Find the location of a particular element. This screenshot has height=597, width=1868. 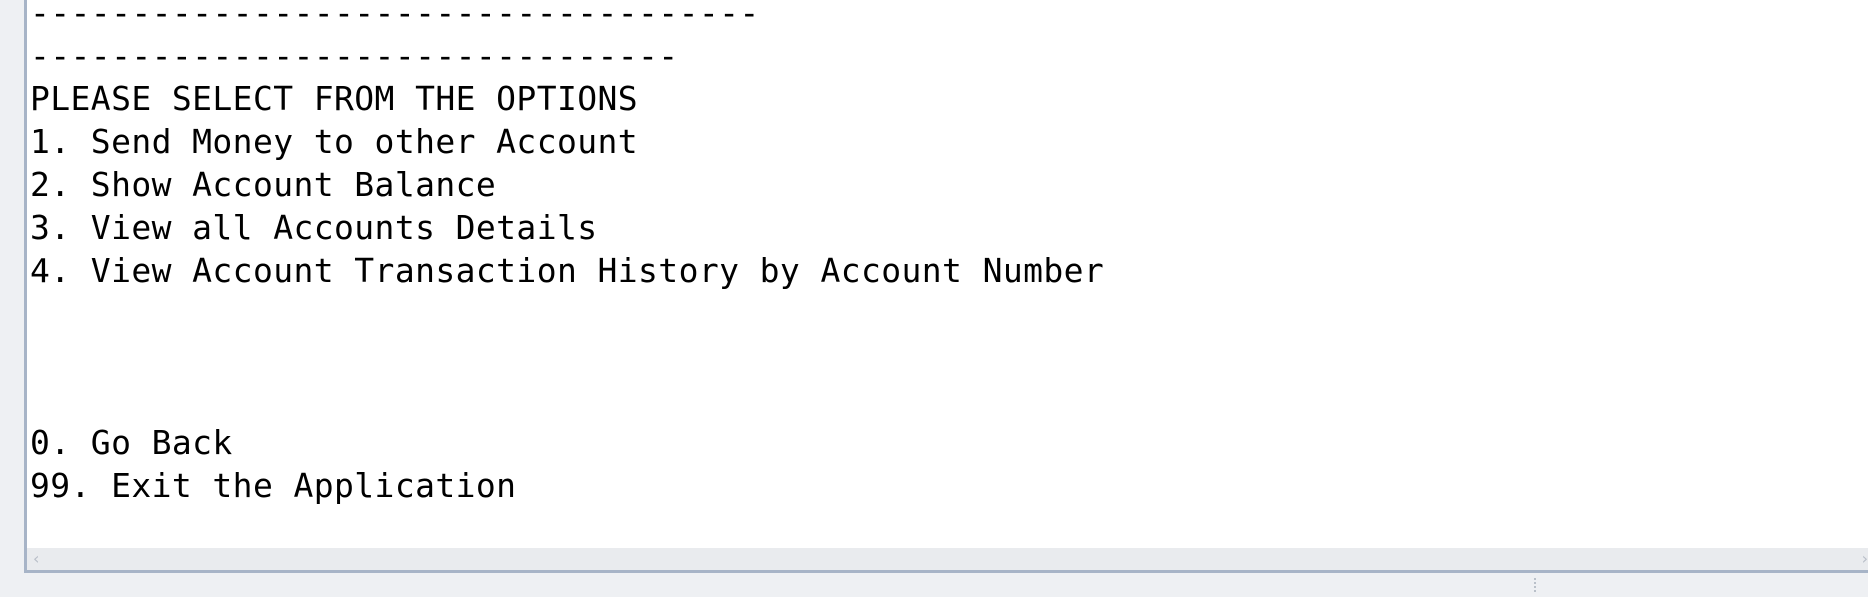

menu-option-exit: 99. Exit the Application is located at coordinates (273, 485).